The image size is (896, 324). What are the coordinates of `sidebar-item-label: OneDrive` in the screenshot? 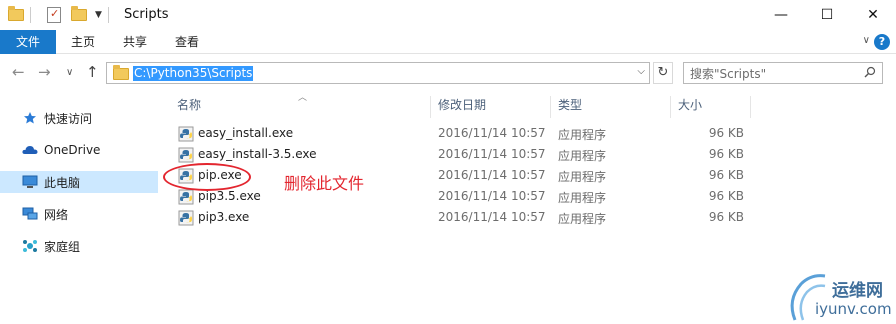 It's located at (72, 150).